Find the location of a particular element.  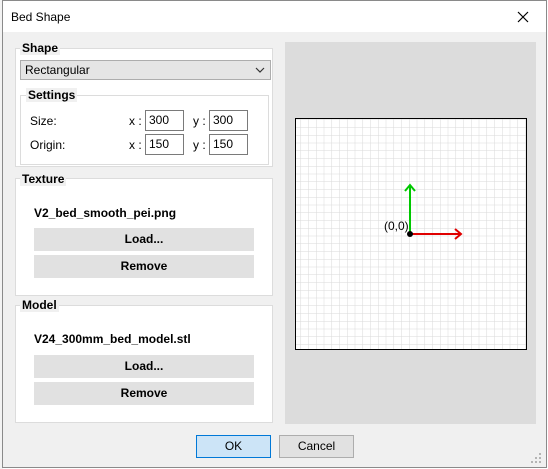

chevron-down-icon is located at coordinates (260, 70).